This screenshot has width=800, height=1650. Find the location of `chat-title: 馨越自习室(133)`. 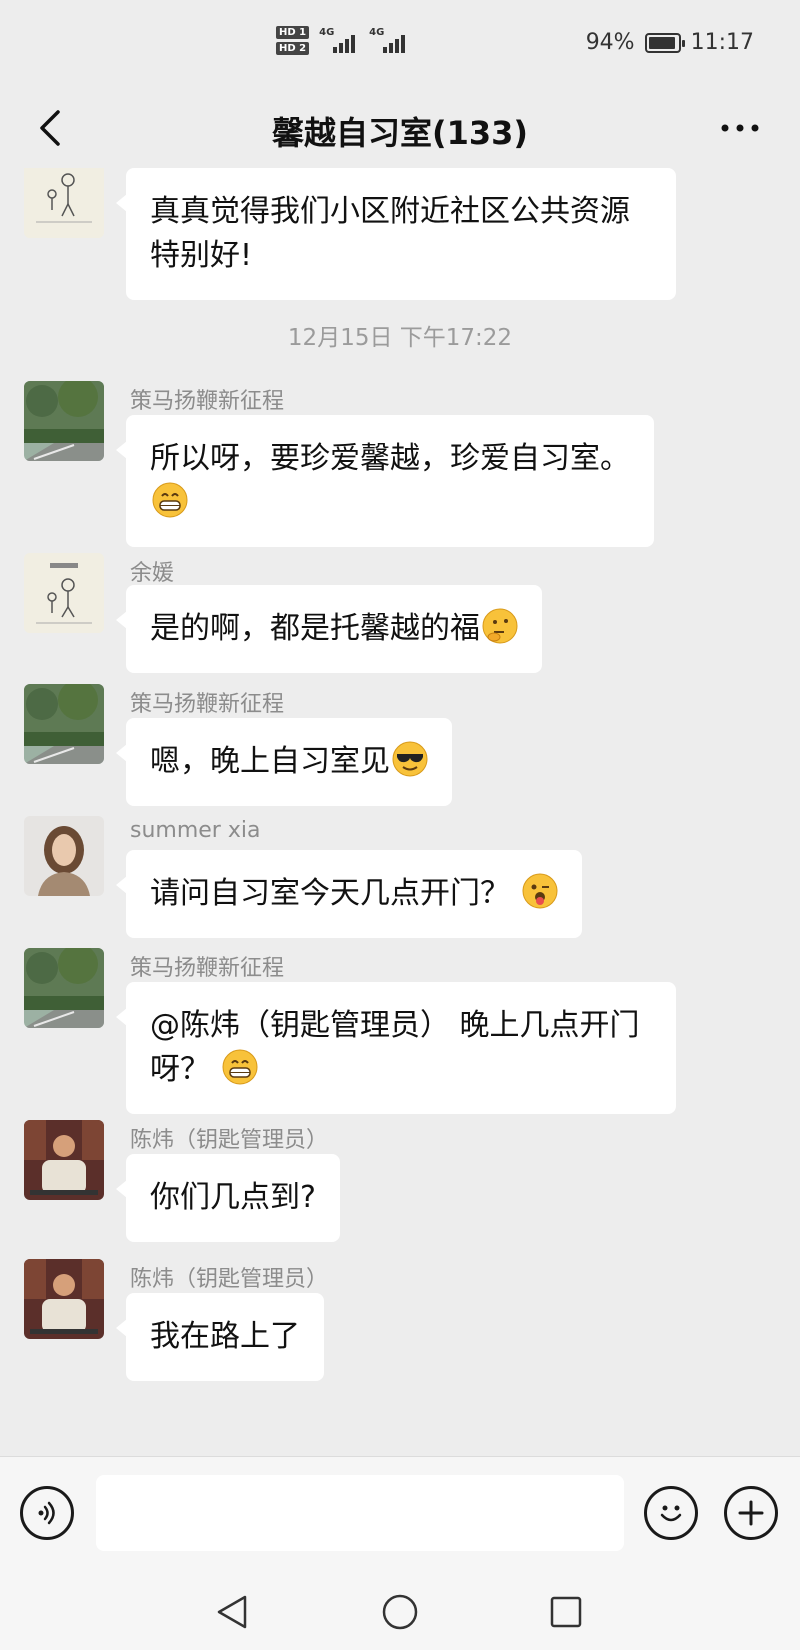

chat-title: 馨越自习室(133) is located at coordinates (400, 133).